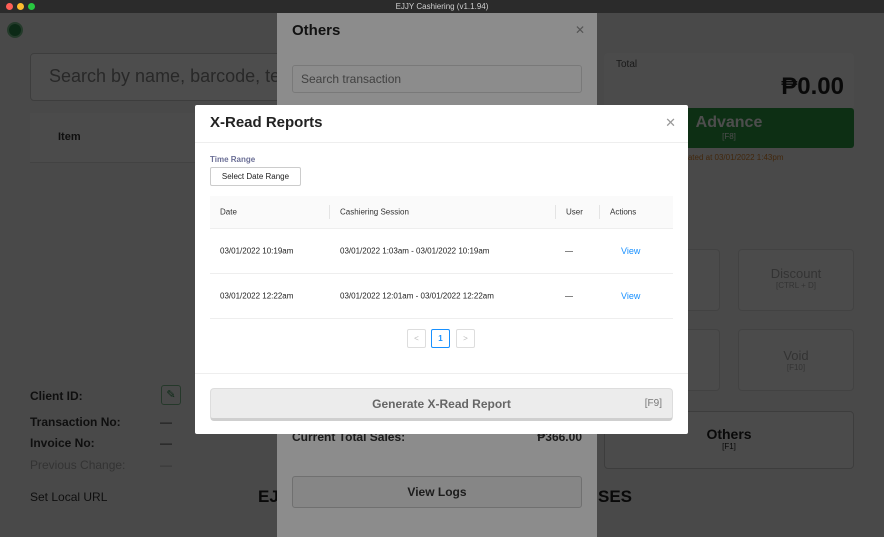  What do you see at coordinates (9, 6) in the screenshot?
I see `close-window-button` at bounding box center [9, 6].